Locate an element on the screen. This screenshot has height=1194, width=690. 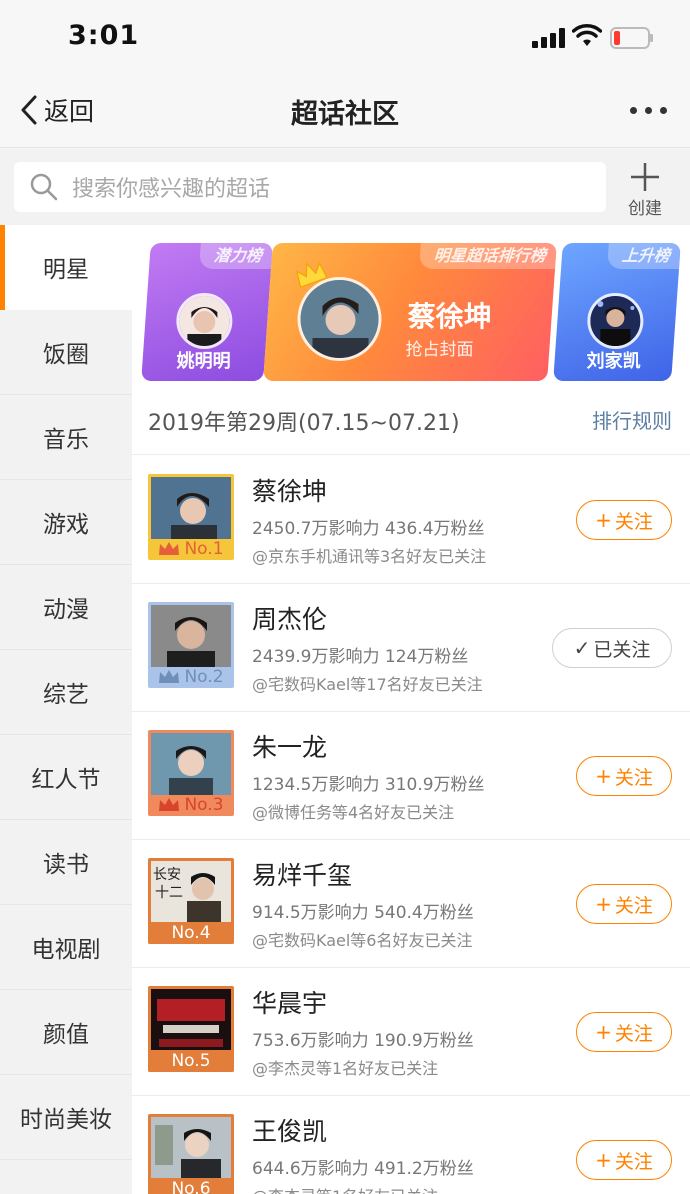
week-header: 2019年第29周(07.15~07.21) 排行规则 is located at coordinates (411, 424).